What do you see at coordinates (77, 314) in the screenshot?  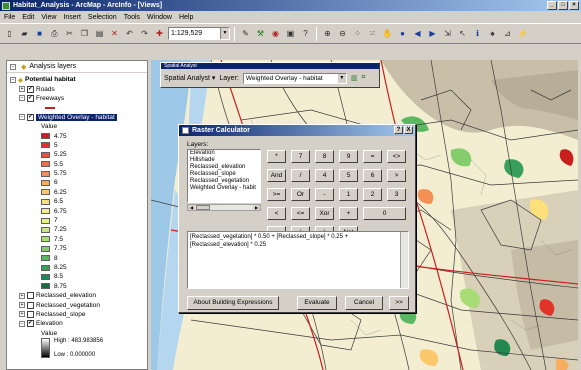 I see `layer-row: + Reclassed_slope` at bounding box center [77, 314].